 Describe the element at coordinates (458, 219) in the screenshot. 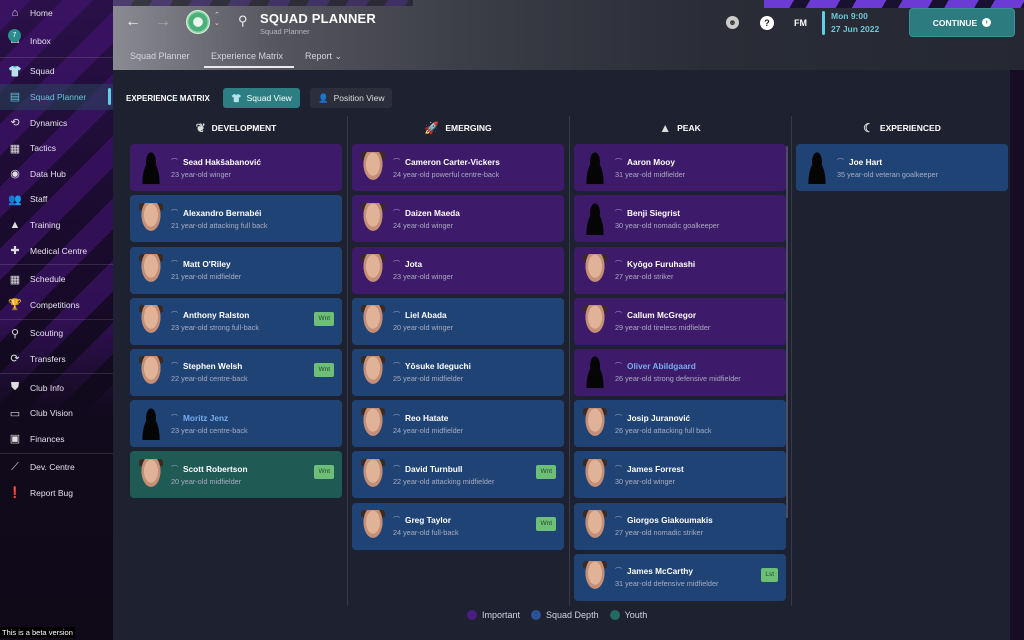

I see `player-card: ⌒ Daizen Maeda 24 year-old winger` at that location.